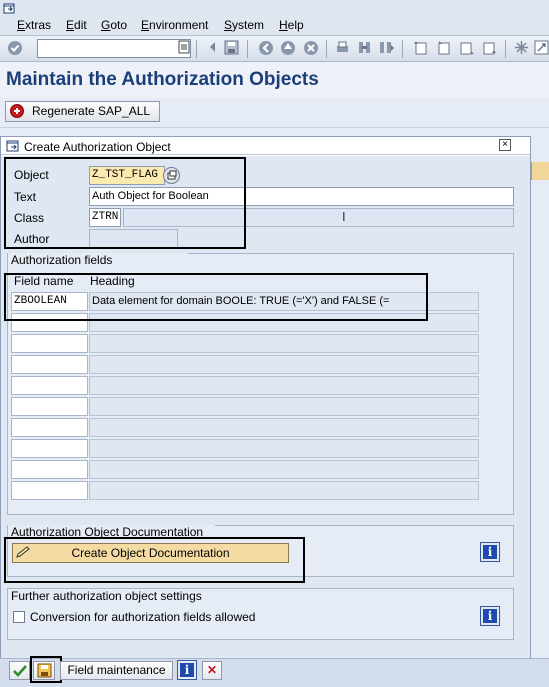 The image size is (549, 687). I want to click on exit-icon, so click(287, 48).